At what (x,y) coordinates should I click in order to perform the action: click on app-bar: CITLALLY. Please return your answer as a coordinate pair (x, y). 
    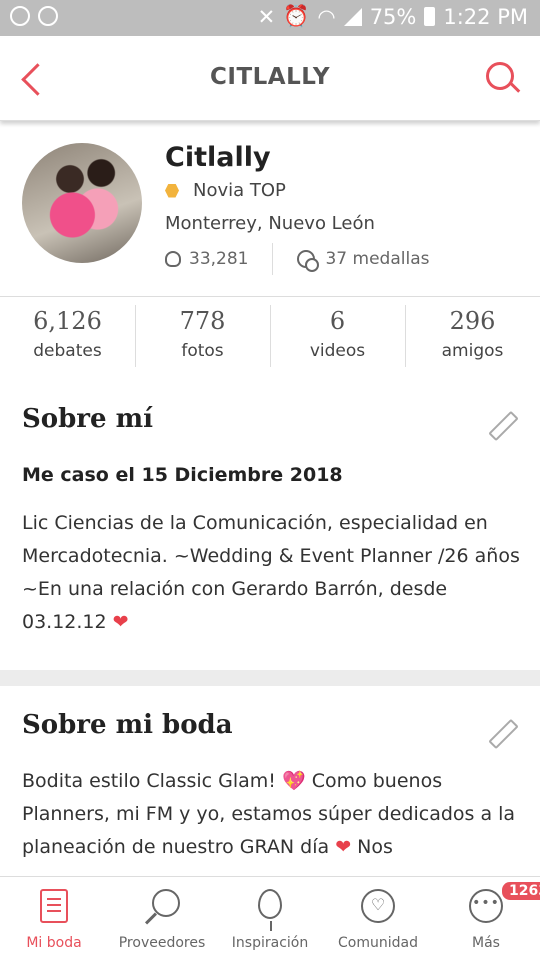
    Looking at the image, I should click on (270, 79).